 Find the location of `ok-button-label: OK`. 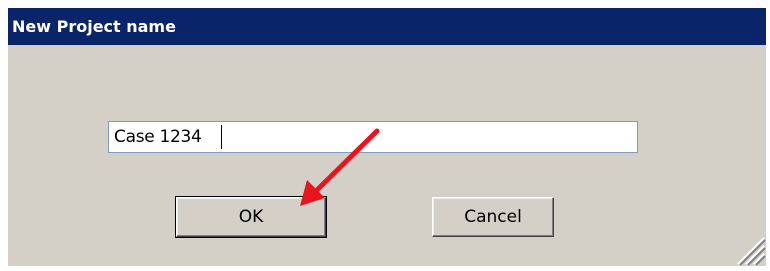

ok-button-label: OK is located at coordinates (251, 217).